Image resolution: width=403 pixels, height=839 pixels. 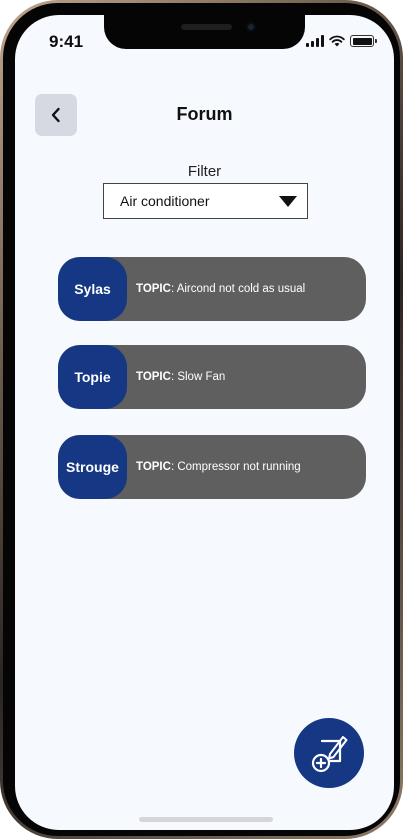 What do you see at coordinates (204, 32) in the screenshot?
I see `notch` at bounding box center [204, 32].